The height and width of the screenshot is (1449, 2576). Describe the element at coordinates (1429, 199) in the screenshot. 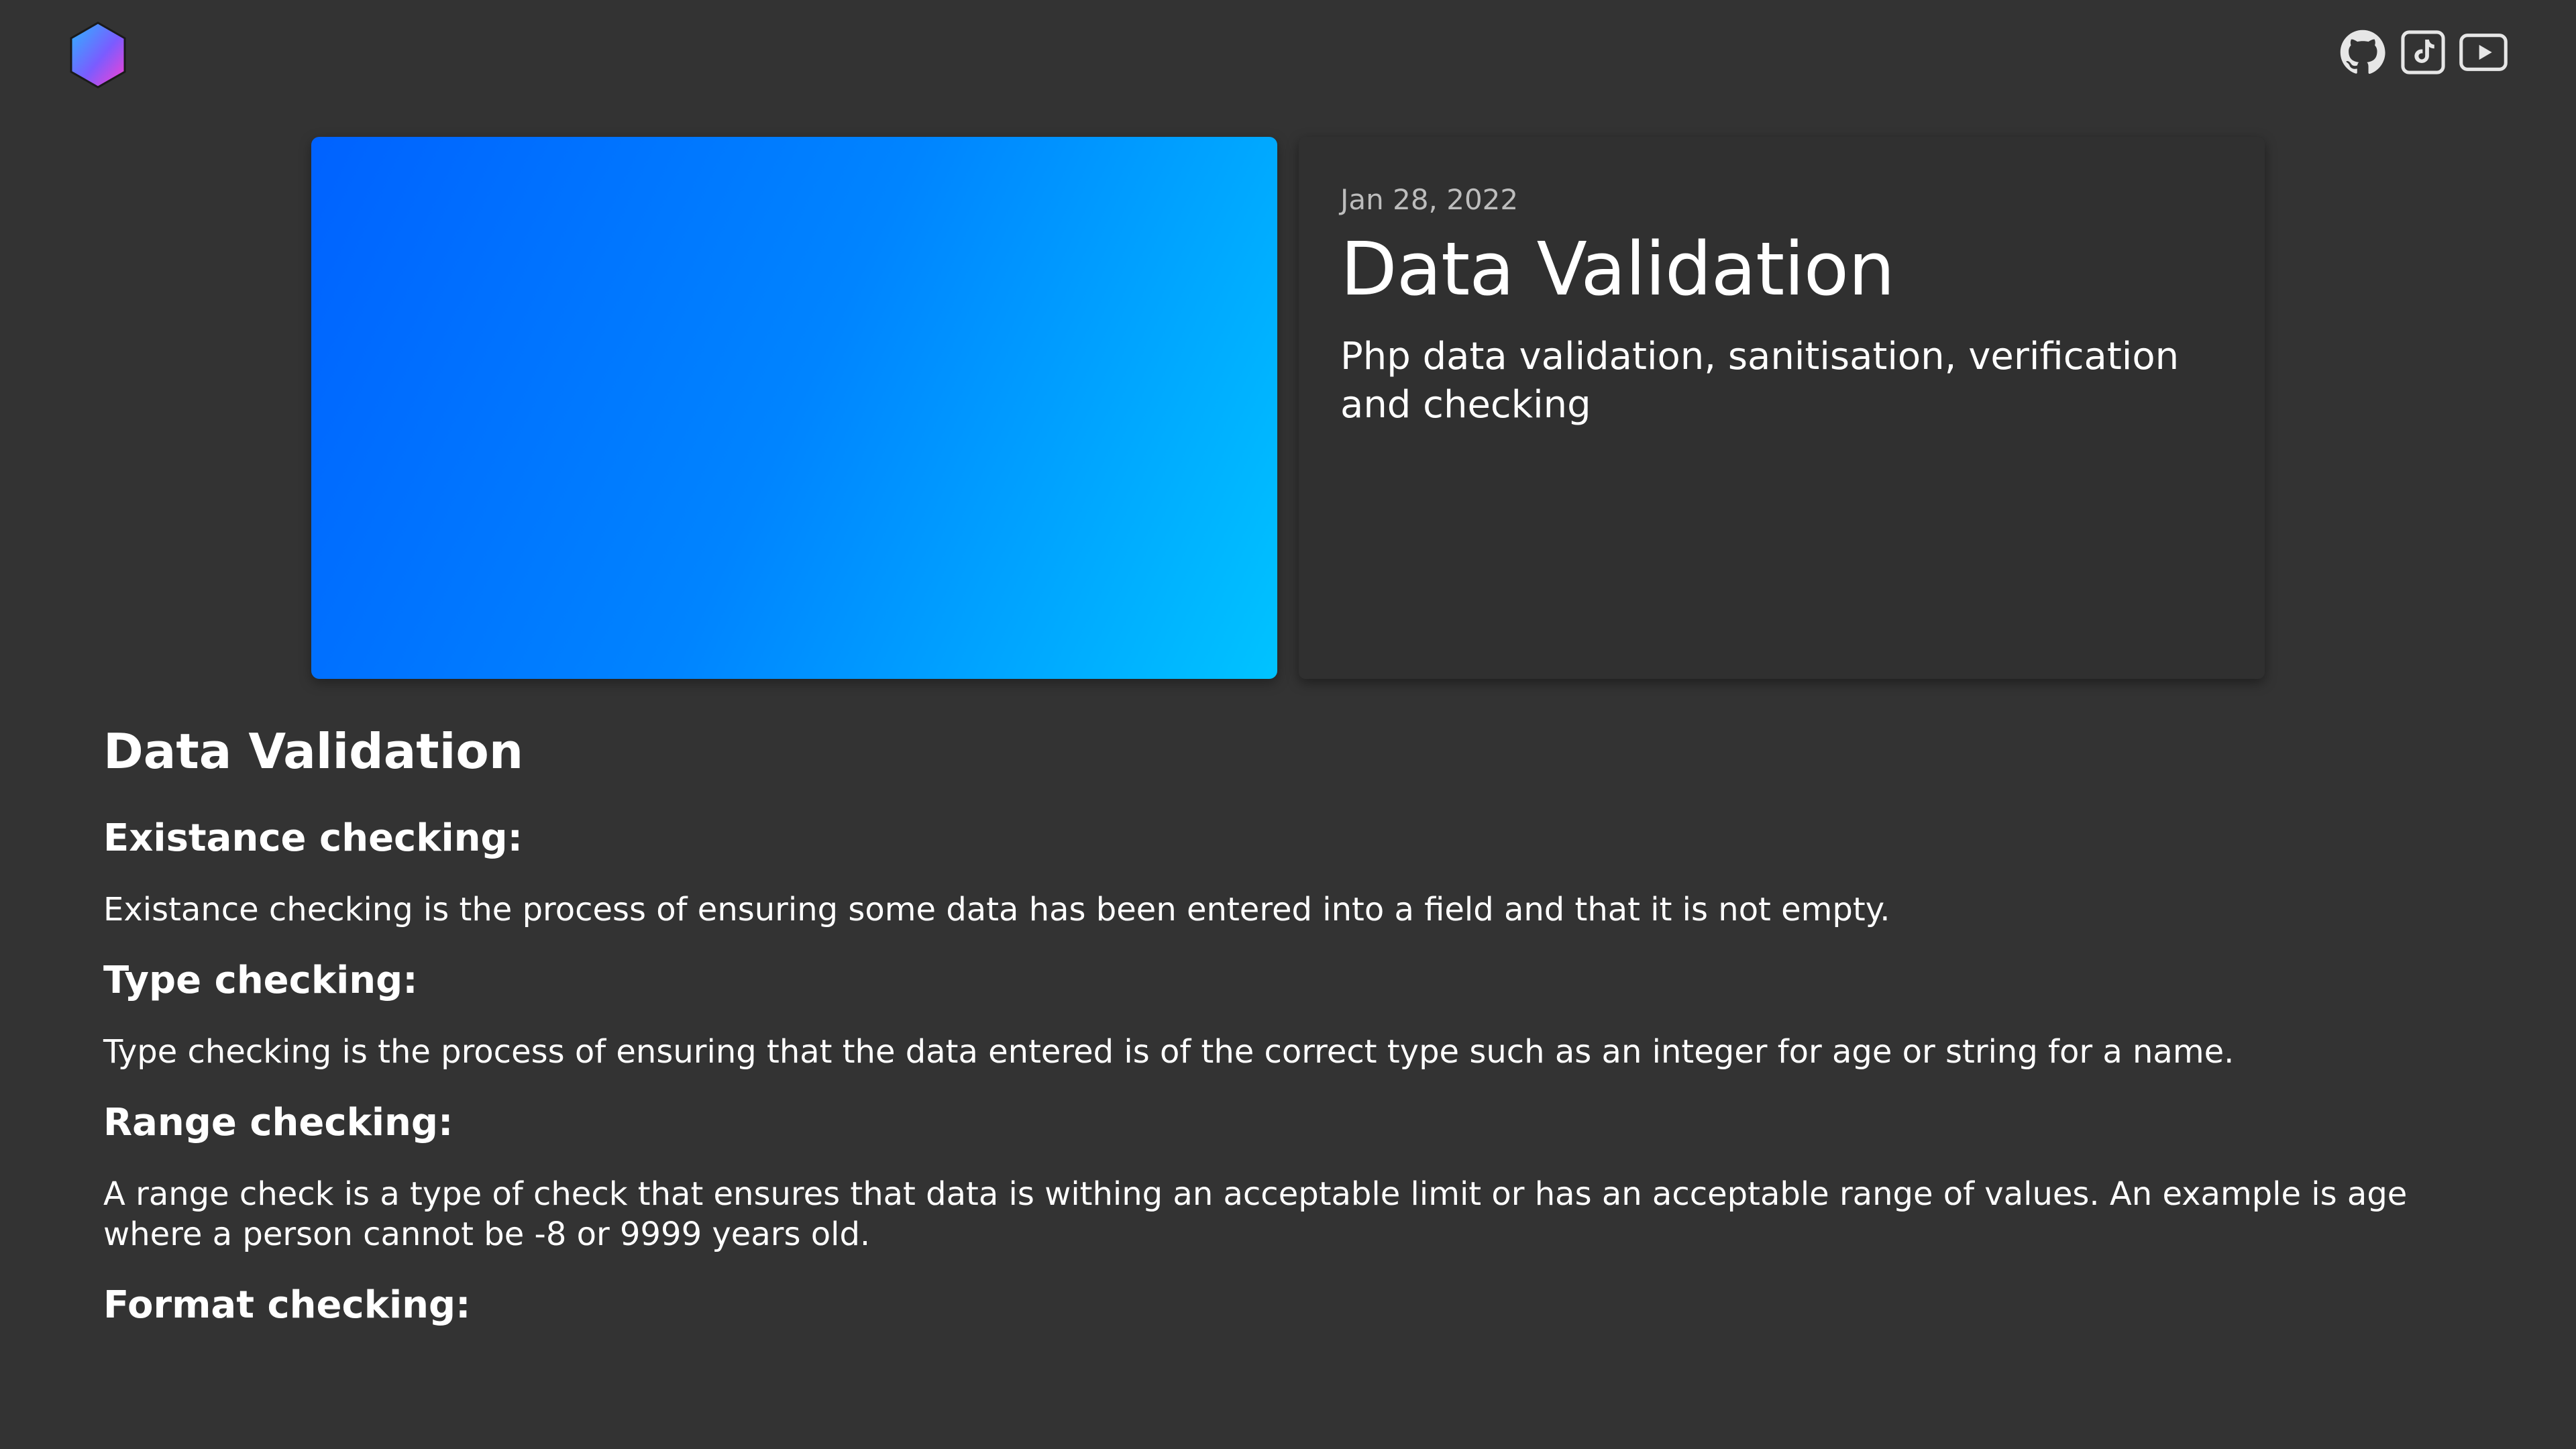

I see `post-date: Jan 28, 2022` at that location.